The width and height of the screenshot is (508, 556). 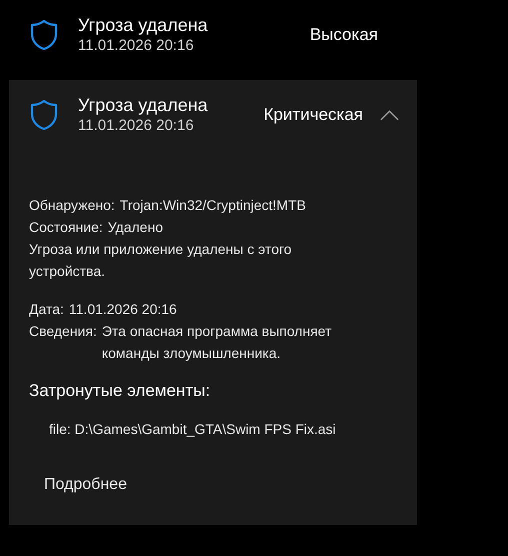 What do you see at coordinates (161, 260) in the screenshot?
I see `status-note: Угроза или приложение удалены с этого устройства.` at bounding box center [161, 260].